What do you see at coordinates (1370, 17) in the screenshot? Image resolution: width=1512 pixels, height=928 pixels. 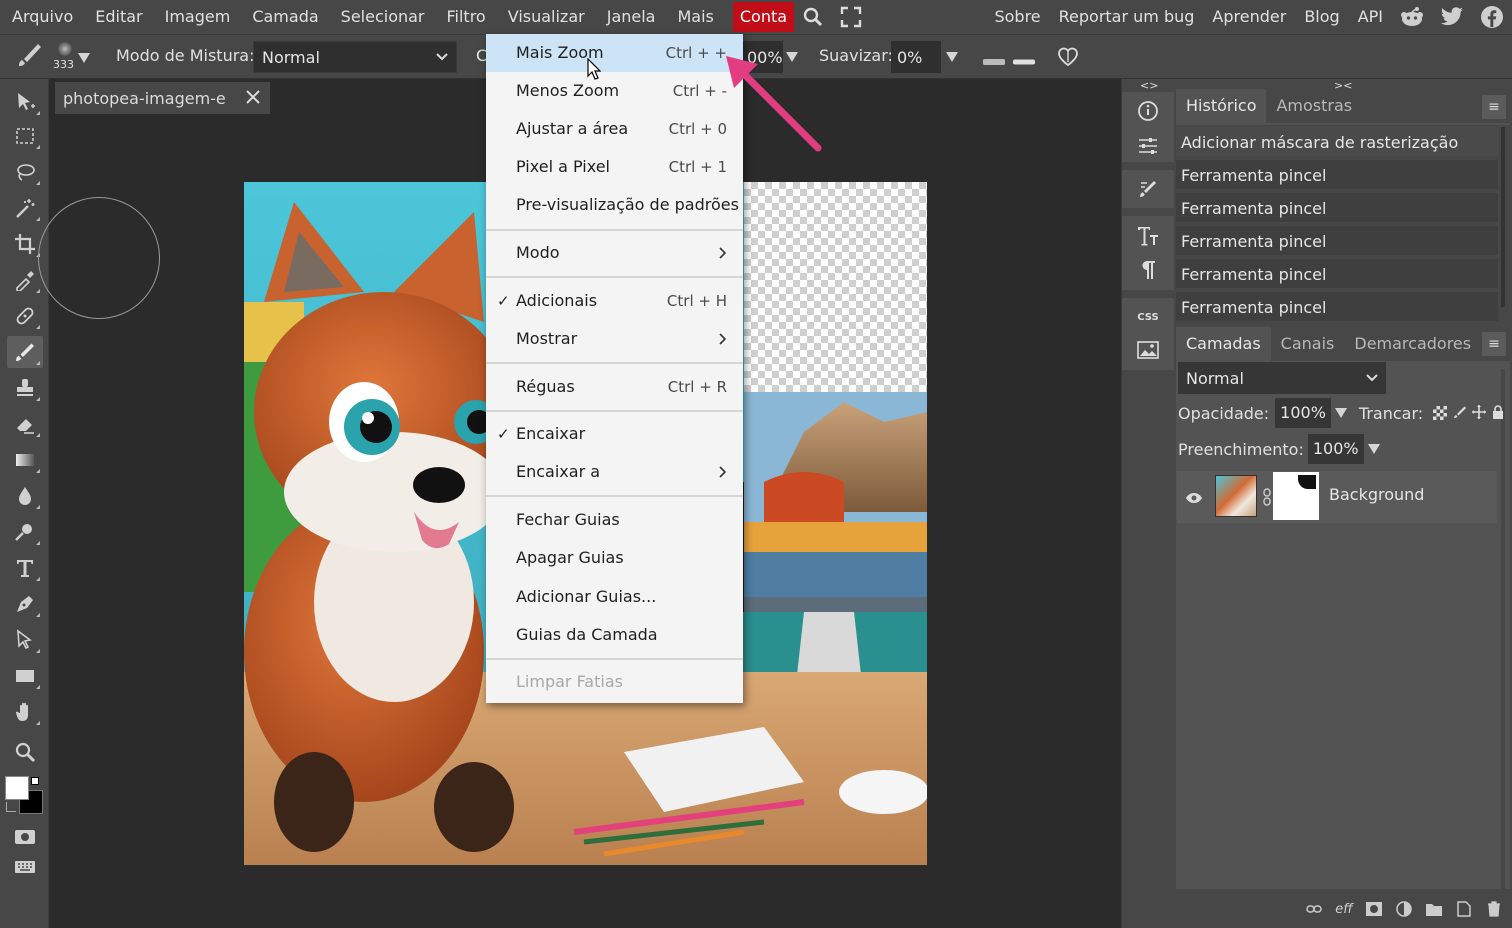 I see `link-api: API` at bounding box center [1370, 17].